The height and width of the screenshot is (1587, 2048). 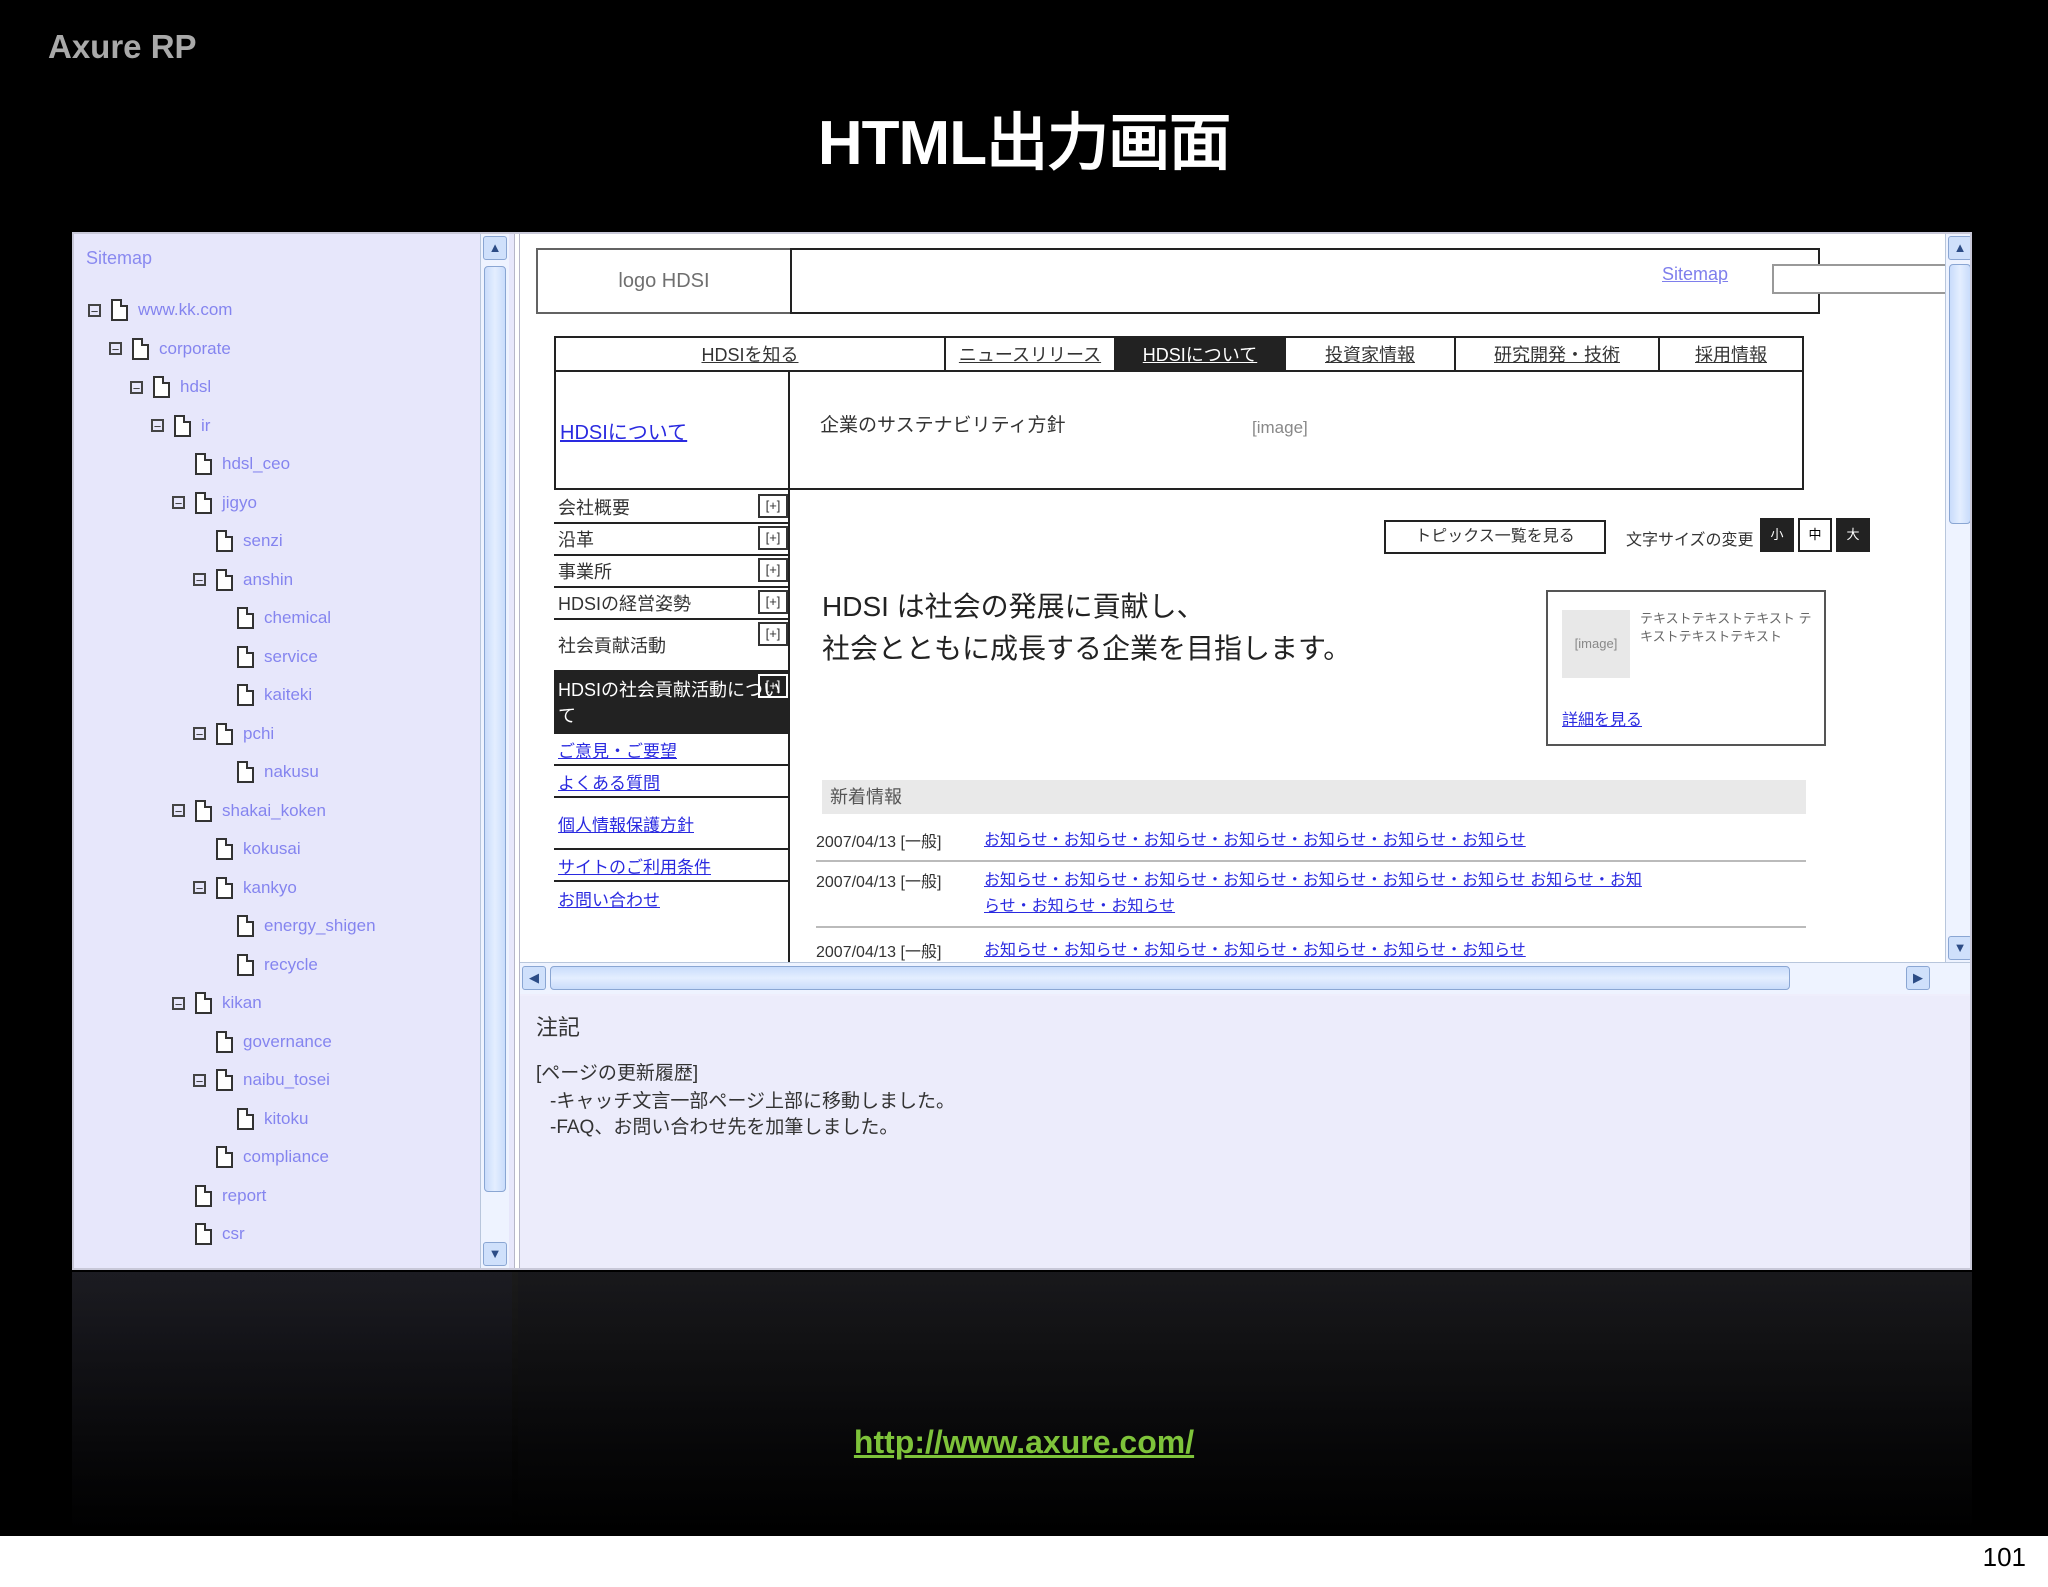 What do you see at coordinates (1031, 354) in the screenshot?
I see `nav-item: ニュースリリース` at bounding box center [1031, 354].